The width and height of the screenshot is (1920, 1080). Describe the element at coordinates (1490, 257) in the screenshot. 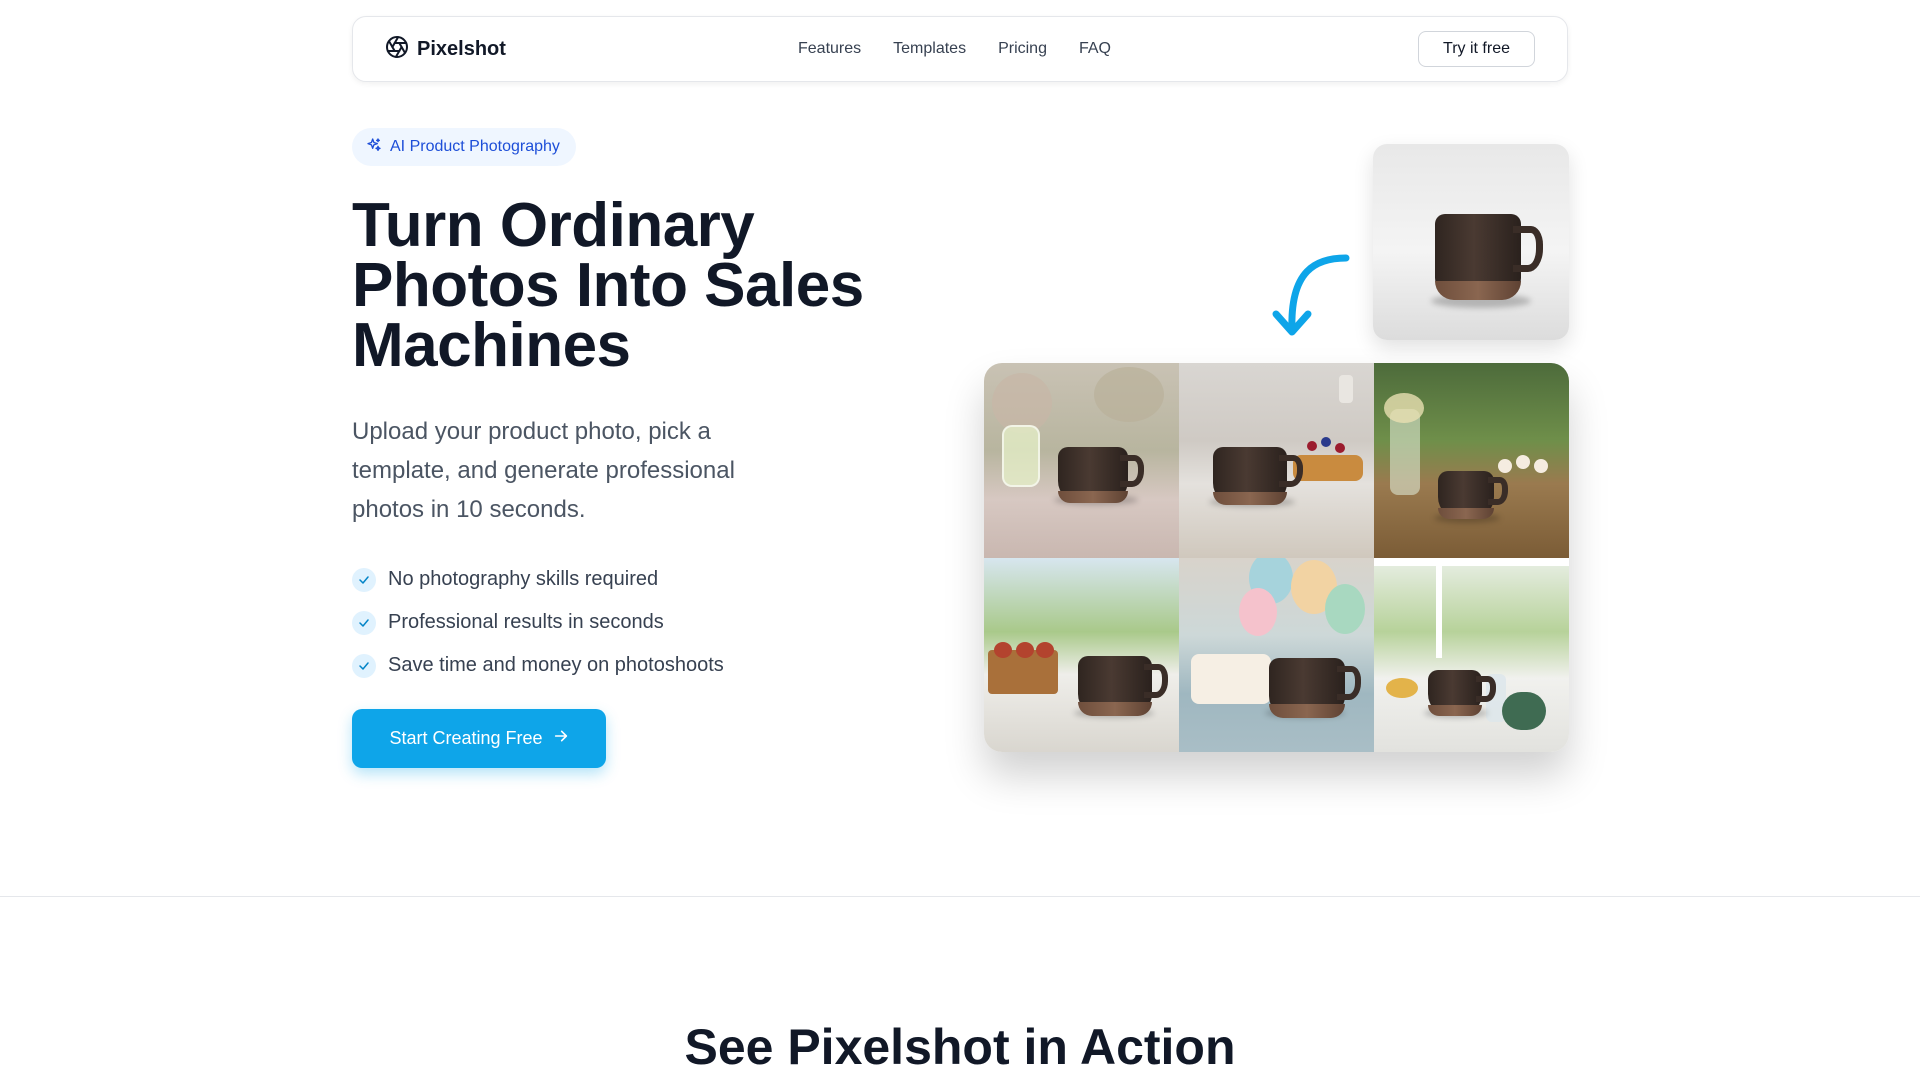

I see `mug-image` at that location.